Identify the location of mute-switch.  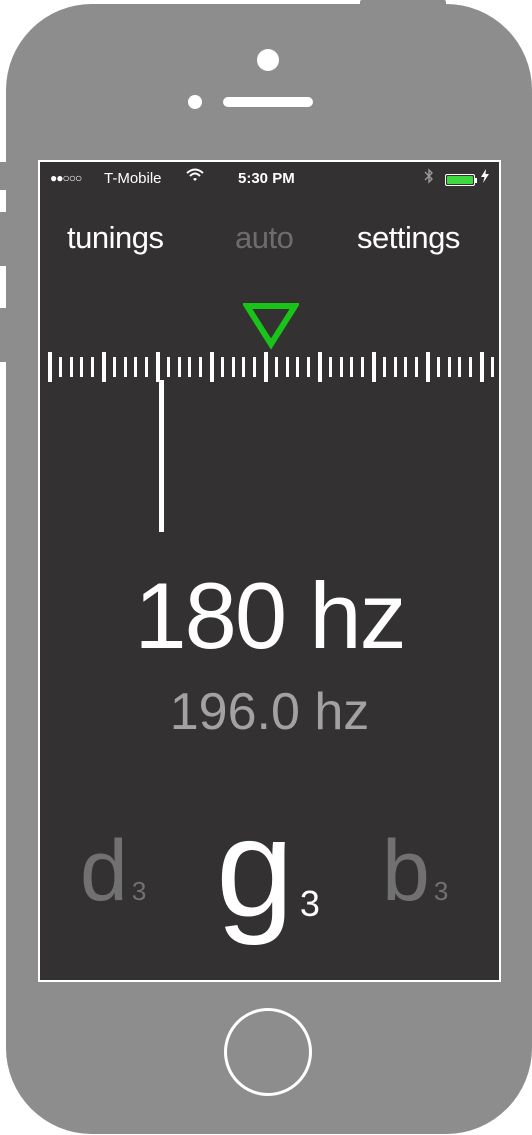
(5, 176).